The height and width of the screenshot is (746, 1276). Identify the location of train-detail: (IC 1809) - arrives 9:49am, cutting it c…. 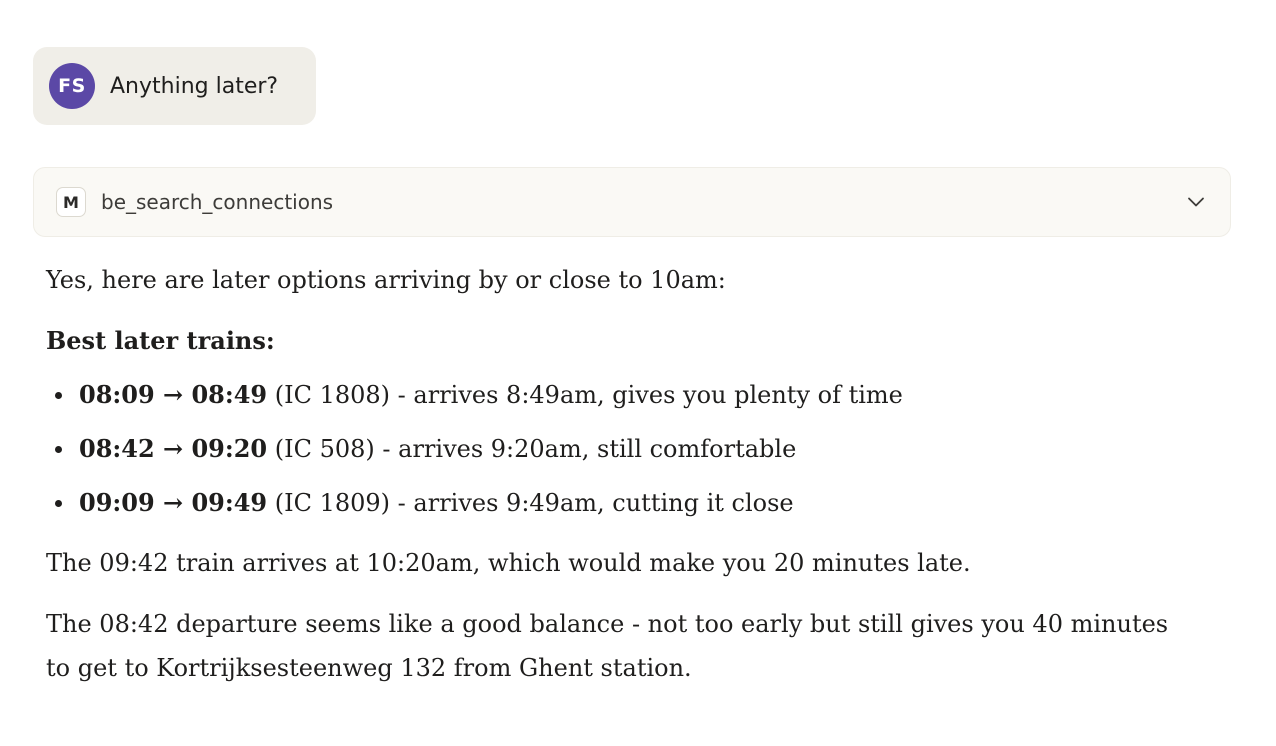
(530, 503).